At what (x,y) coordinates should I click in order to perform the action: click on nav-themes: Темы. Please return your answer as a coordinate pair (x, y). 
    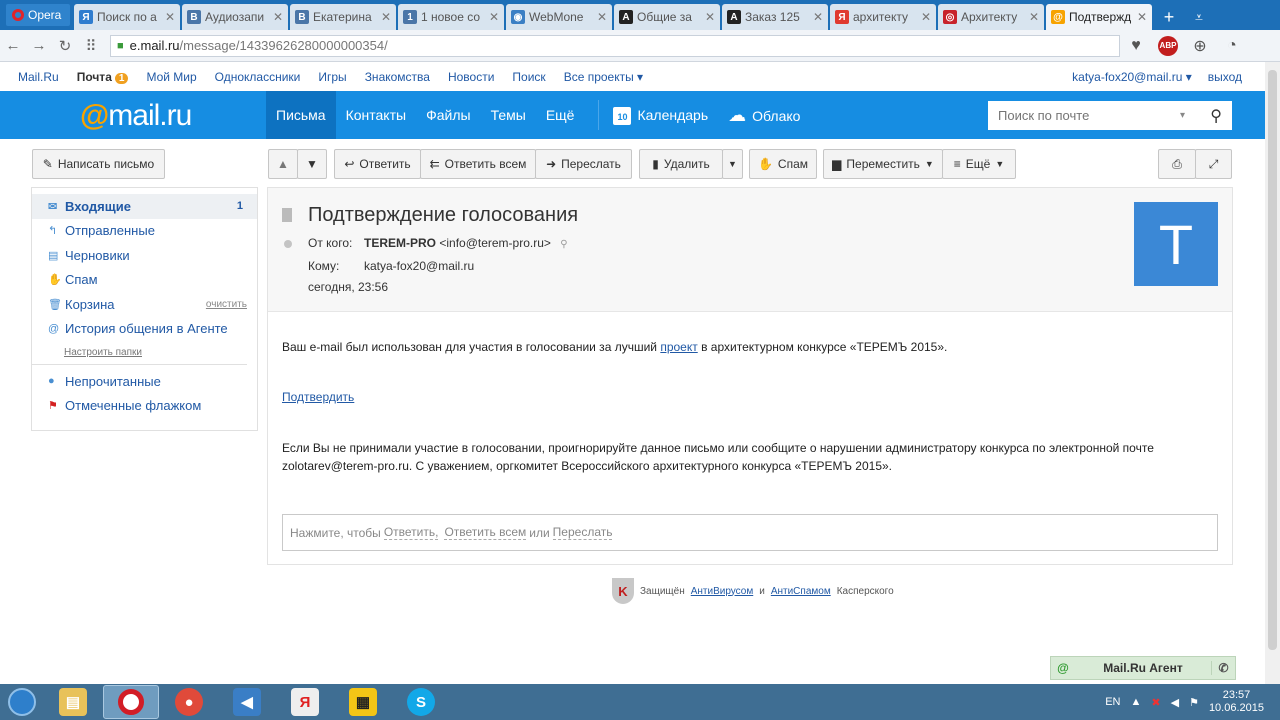
    Looking at the image, I should click on (508, 115).